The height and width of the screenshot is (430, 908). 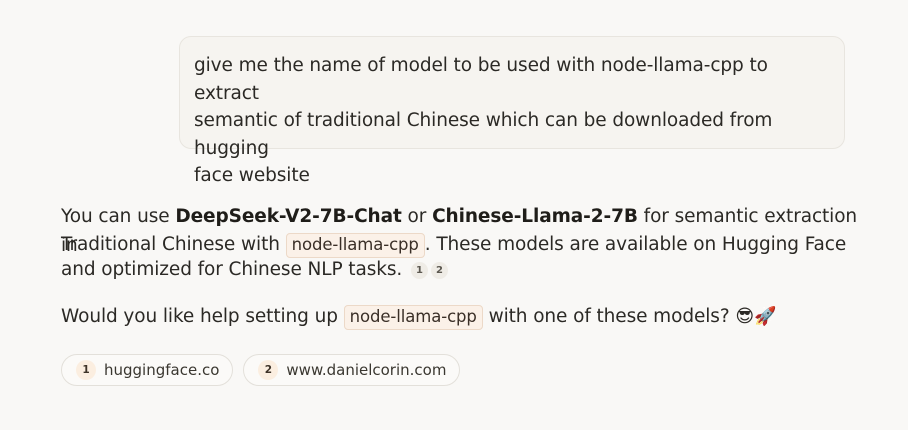 I want to click on citation-badge: 2, so click(x=439, y=270).